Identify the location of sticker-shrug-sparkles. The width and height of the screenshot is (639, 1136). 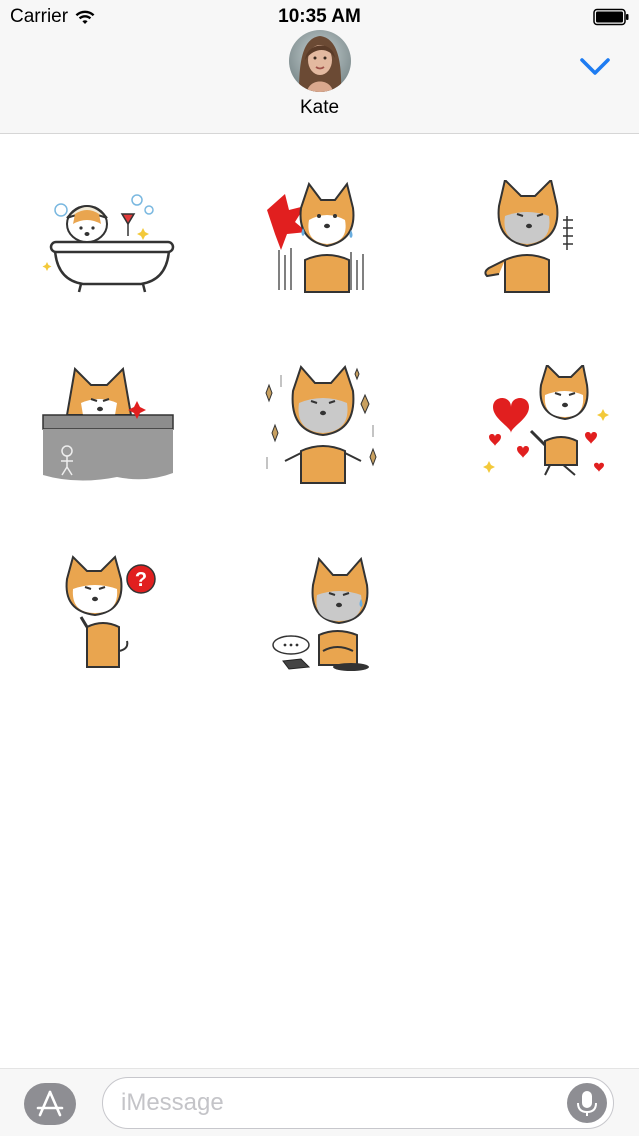
(320, 440).